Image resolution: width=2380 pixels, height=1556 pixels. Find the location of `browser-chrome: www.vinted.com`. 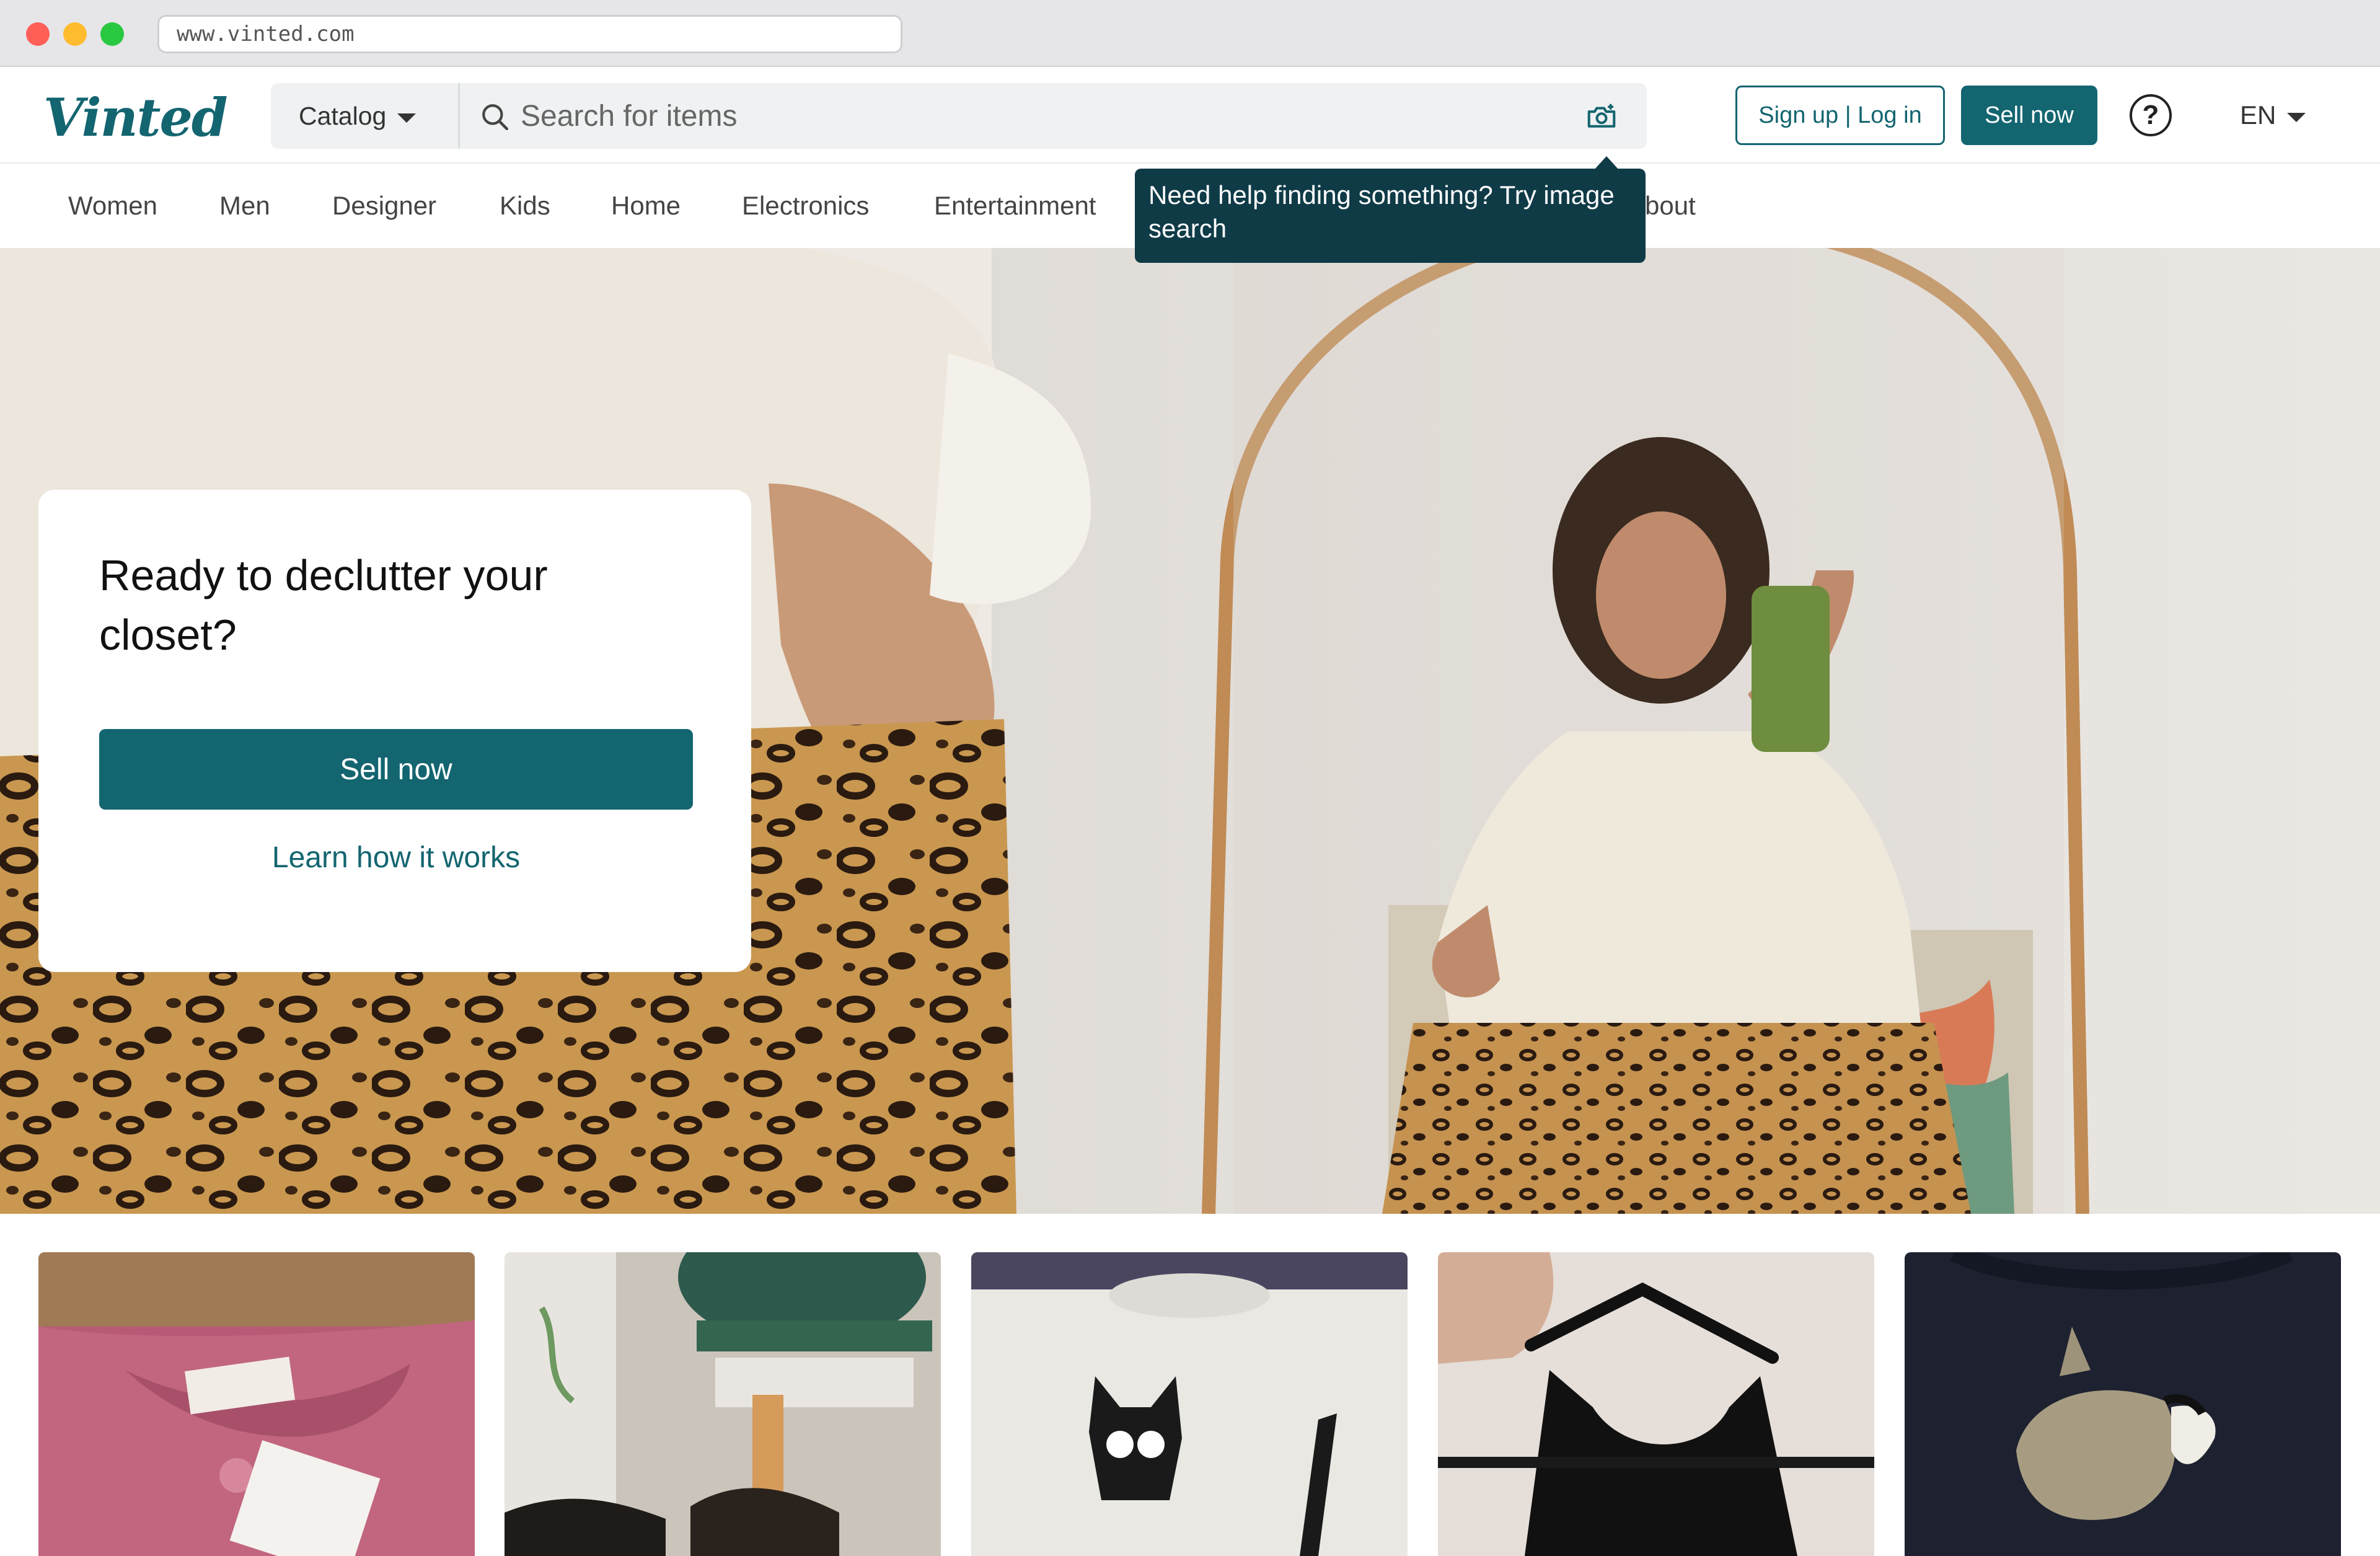

browser-chrome: www.vinted.com is located at coordinates (1190, 33).